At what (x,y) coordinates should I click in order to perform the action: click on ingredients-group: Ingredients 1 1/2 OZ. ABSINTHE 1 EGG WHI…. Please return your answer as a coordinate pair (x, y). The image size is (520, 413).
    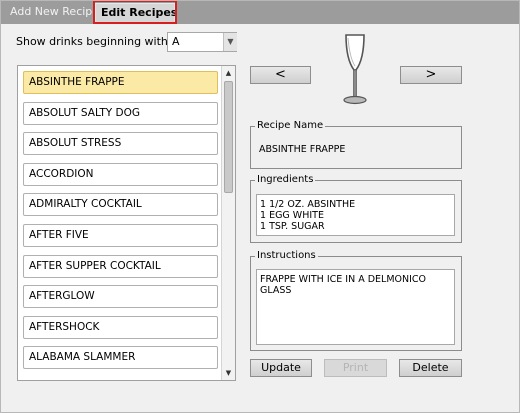
    Looking at the image, I should click on (356, 208).